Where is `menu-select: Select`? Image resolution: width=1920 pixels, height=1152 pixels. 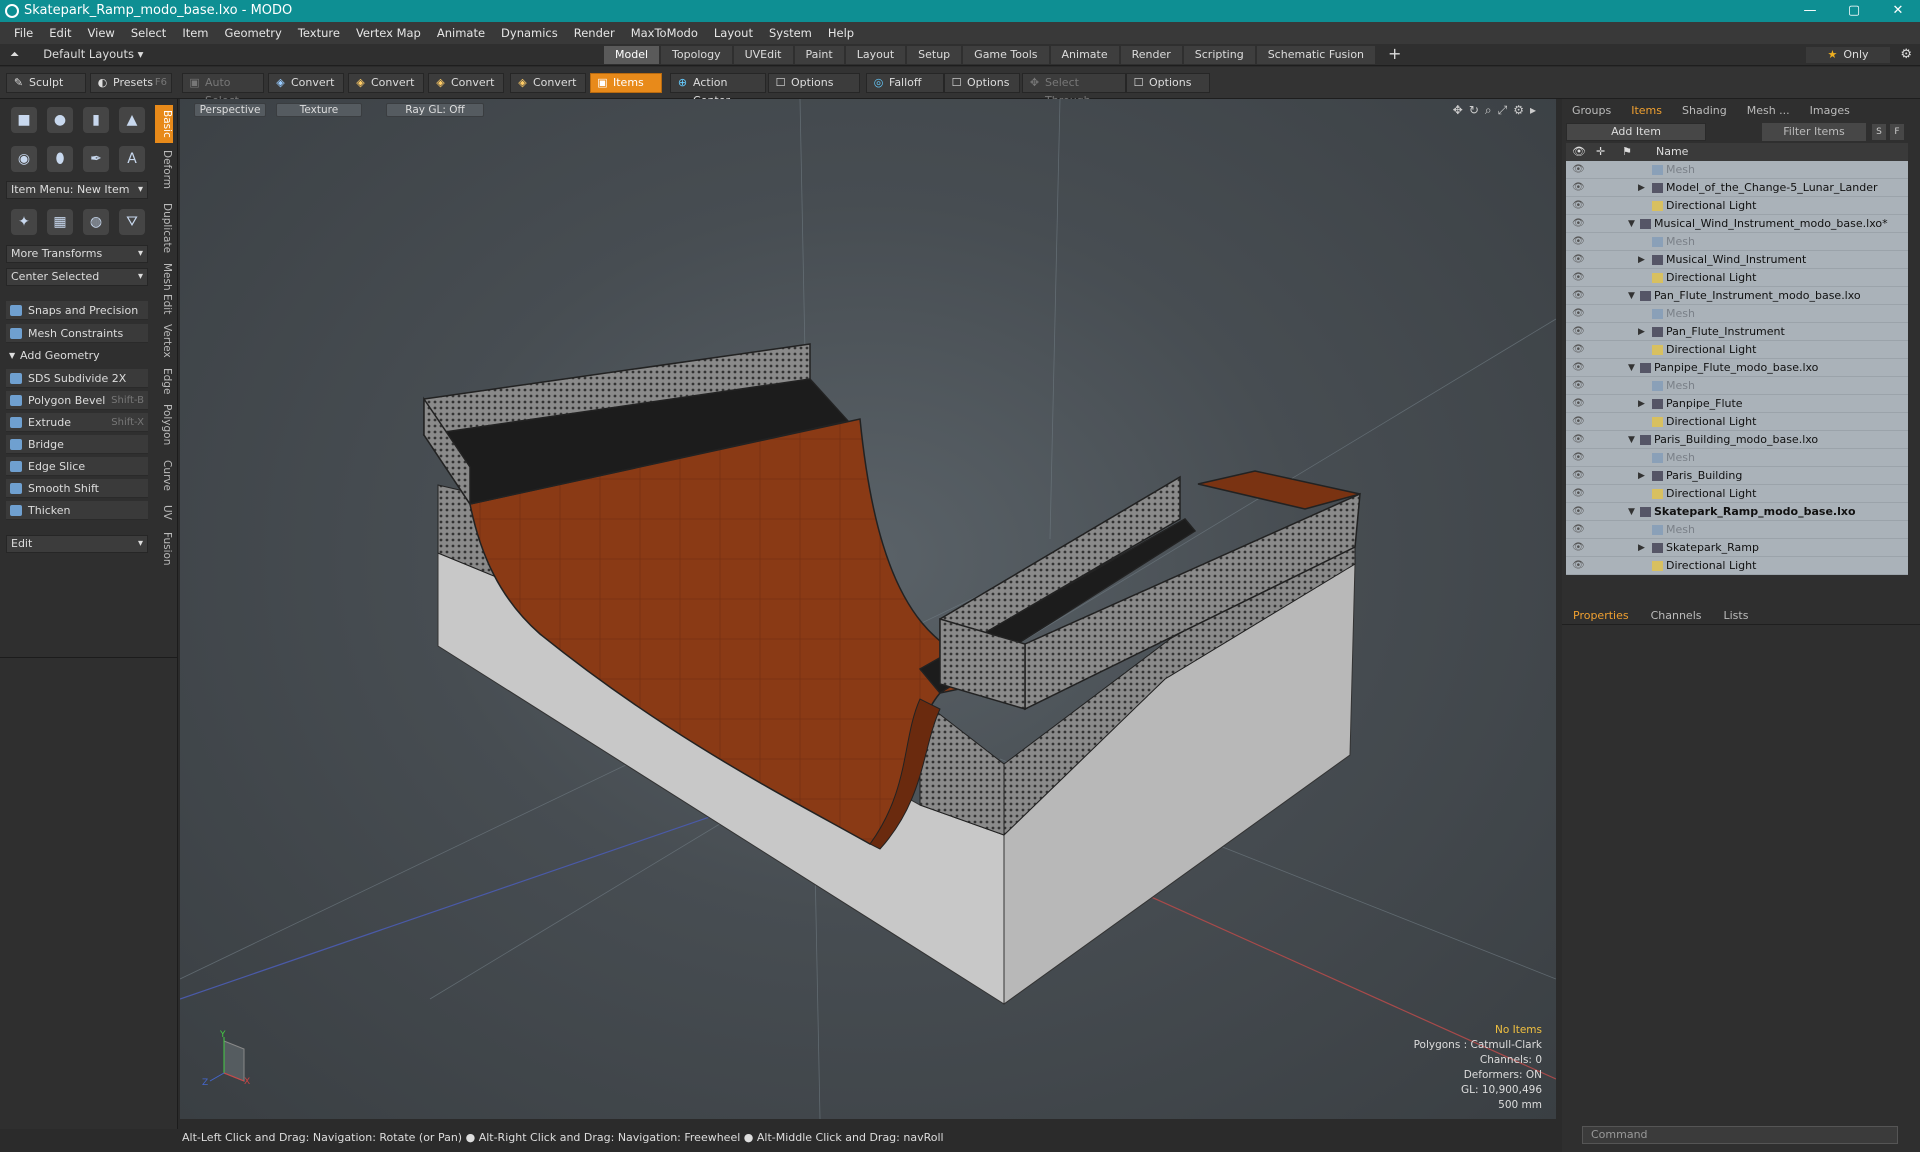
menu-select: Select is located at coordinates (148, 33).